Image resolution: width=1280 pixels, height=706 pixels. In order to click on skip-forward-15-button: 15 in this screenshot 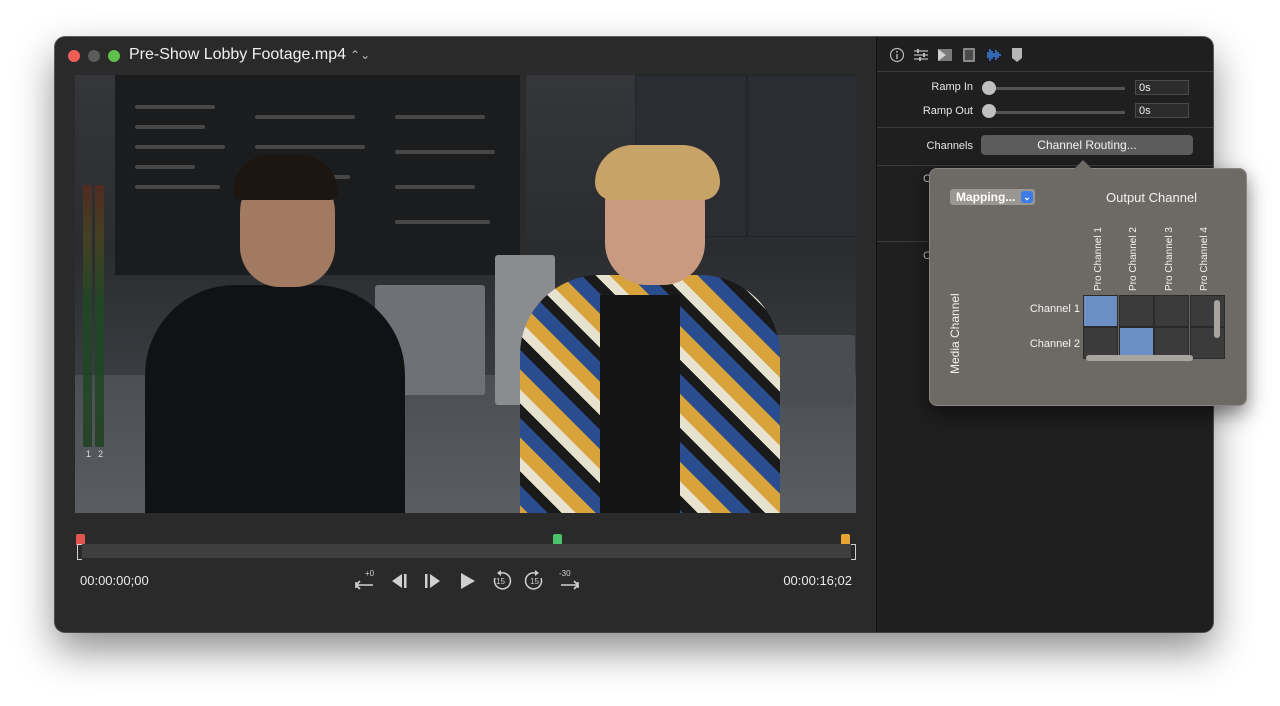, I will do `click(535, 581)`.